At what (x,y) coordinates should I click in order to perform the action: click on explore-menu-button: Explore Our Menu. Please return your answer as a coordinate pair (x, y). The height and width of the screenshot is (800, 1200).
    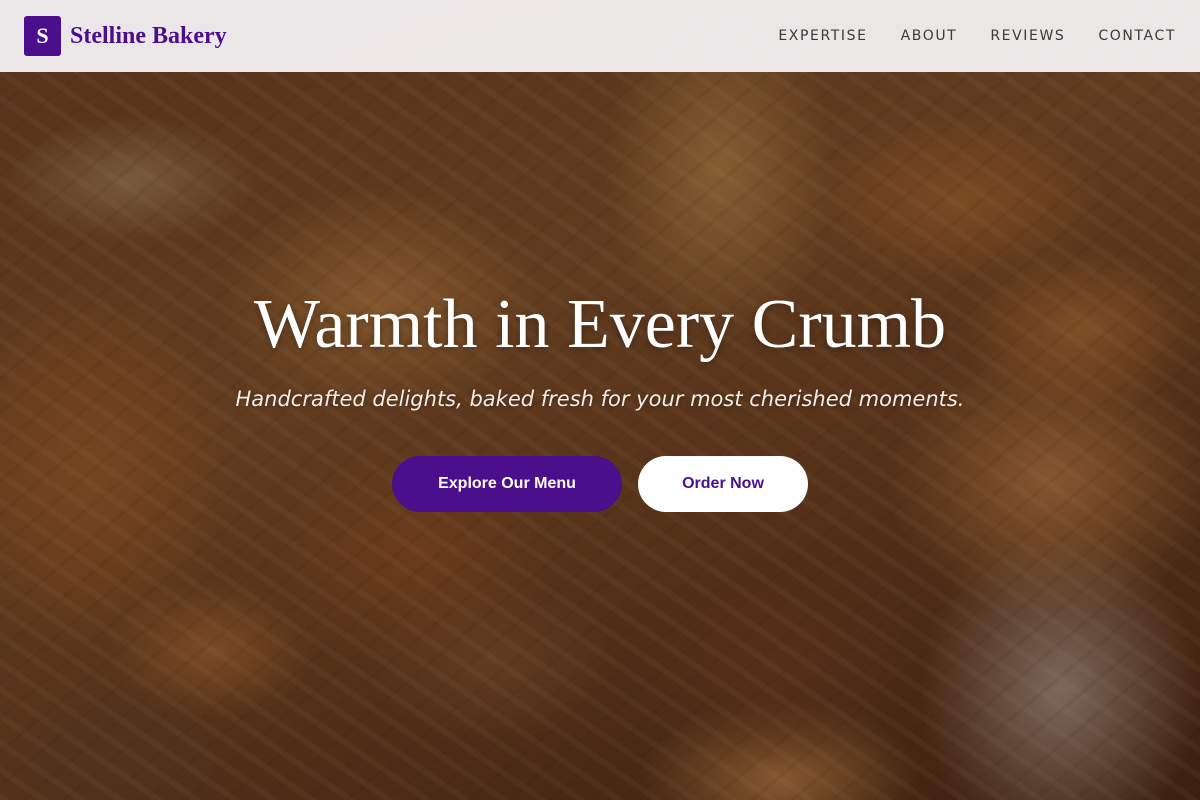
    Looking at the image, I should click on (507, 484).